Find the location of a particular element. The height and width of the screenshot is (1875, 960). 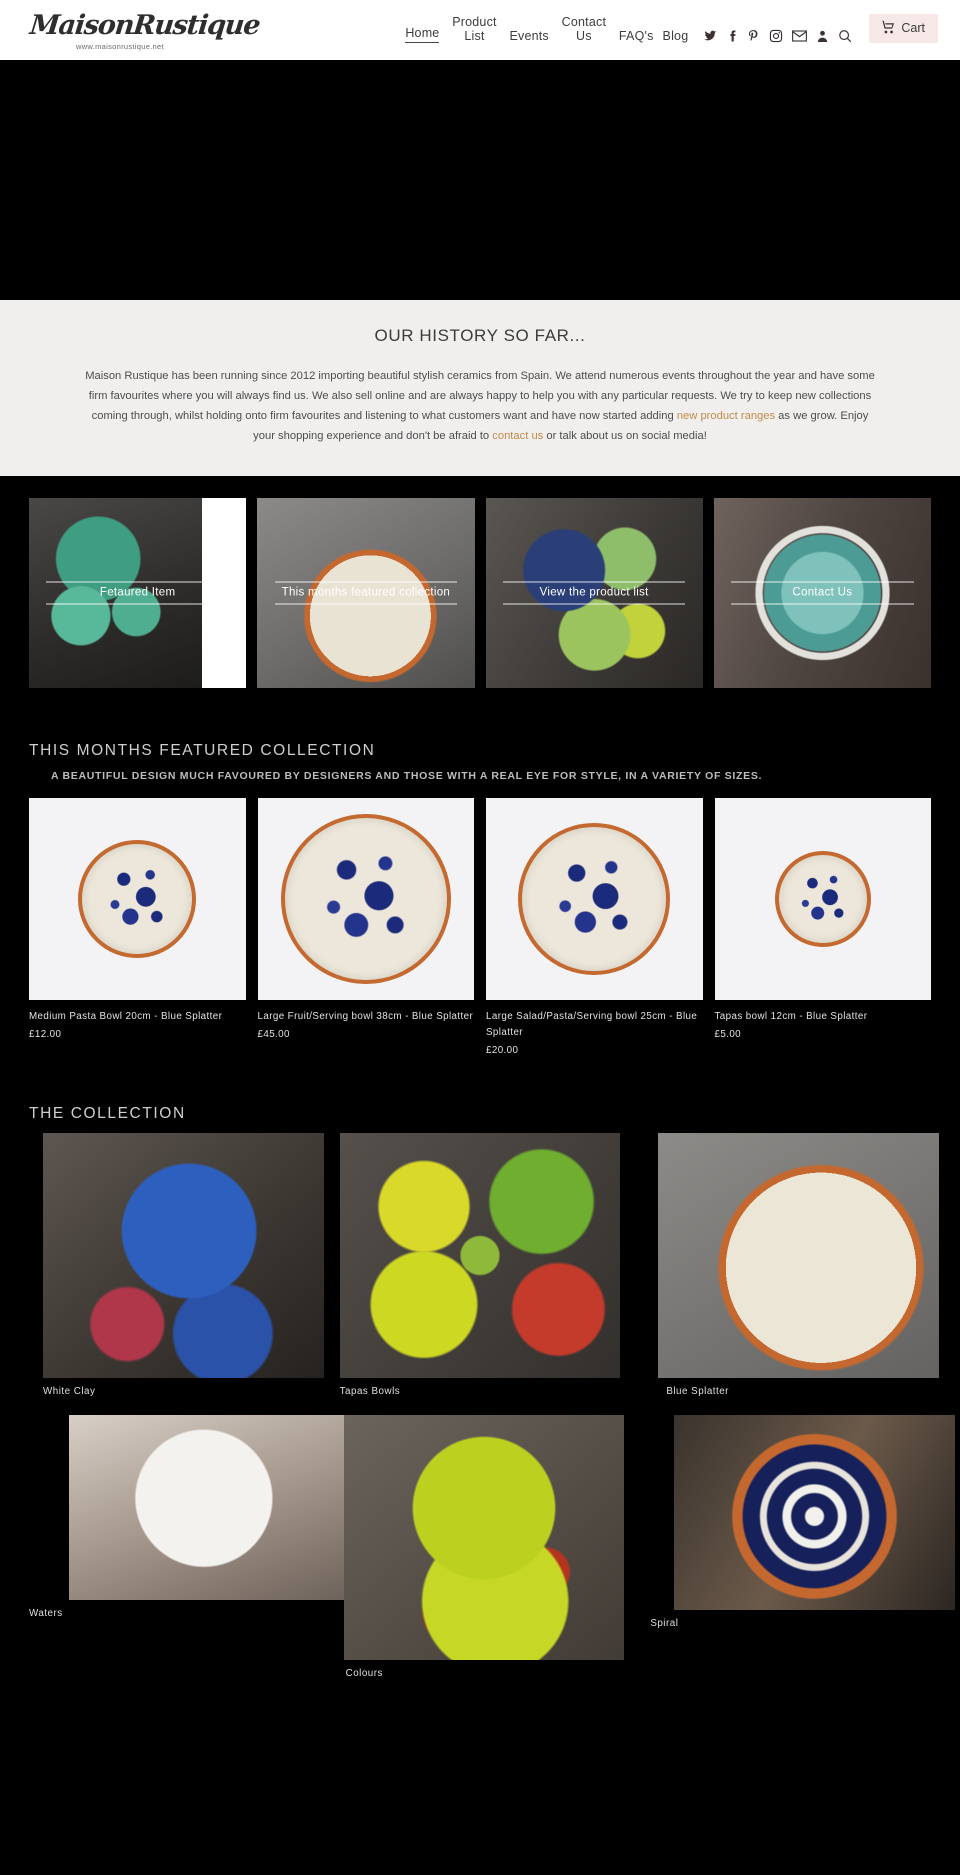

logo: MaisonRustique www.maisonrustique.net is located at coordinates (179, 30).